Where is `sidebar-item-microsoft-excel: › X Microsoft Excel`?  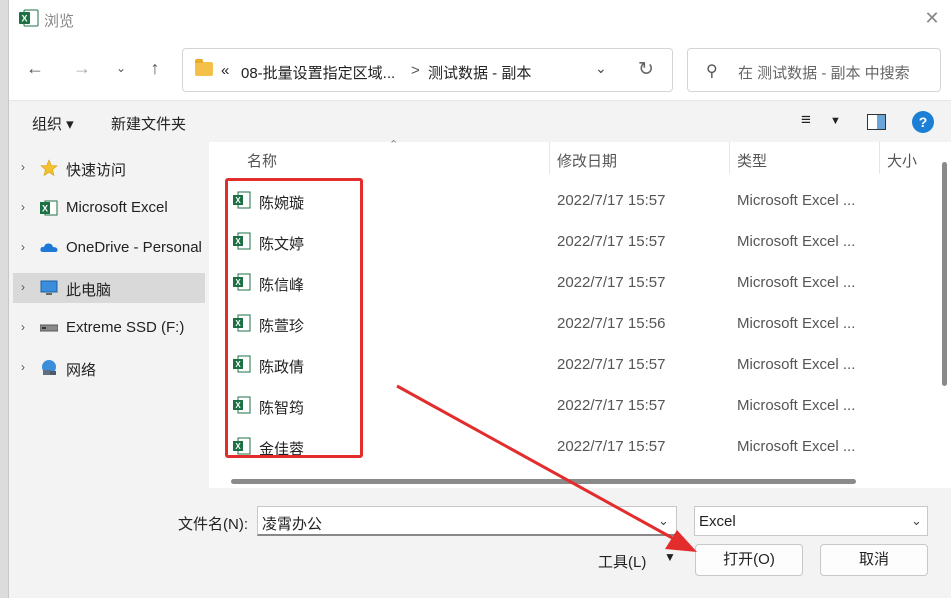 sidebar-item-microsoft-excel: › X Microsoft Excel is located at coordinates (109, 208).